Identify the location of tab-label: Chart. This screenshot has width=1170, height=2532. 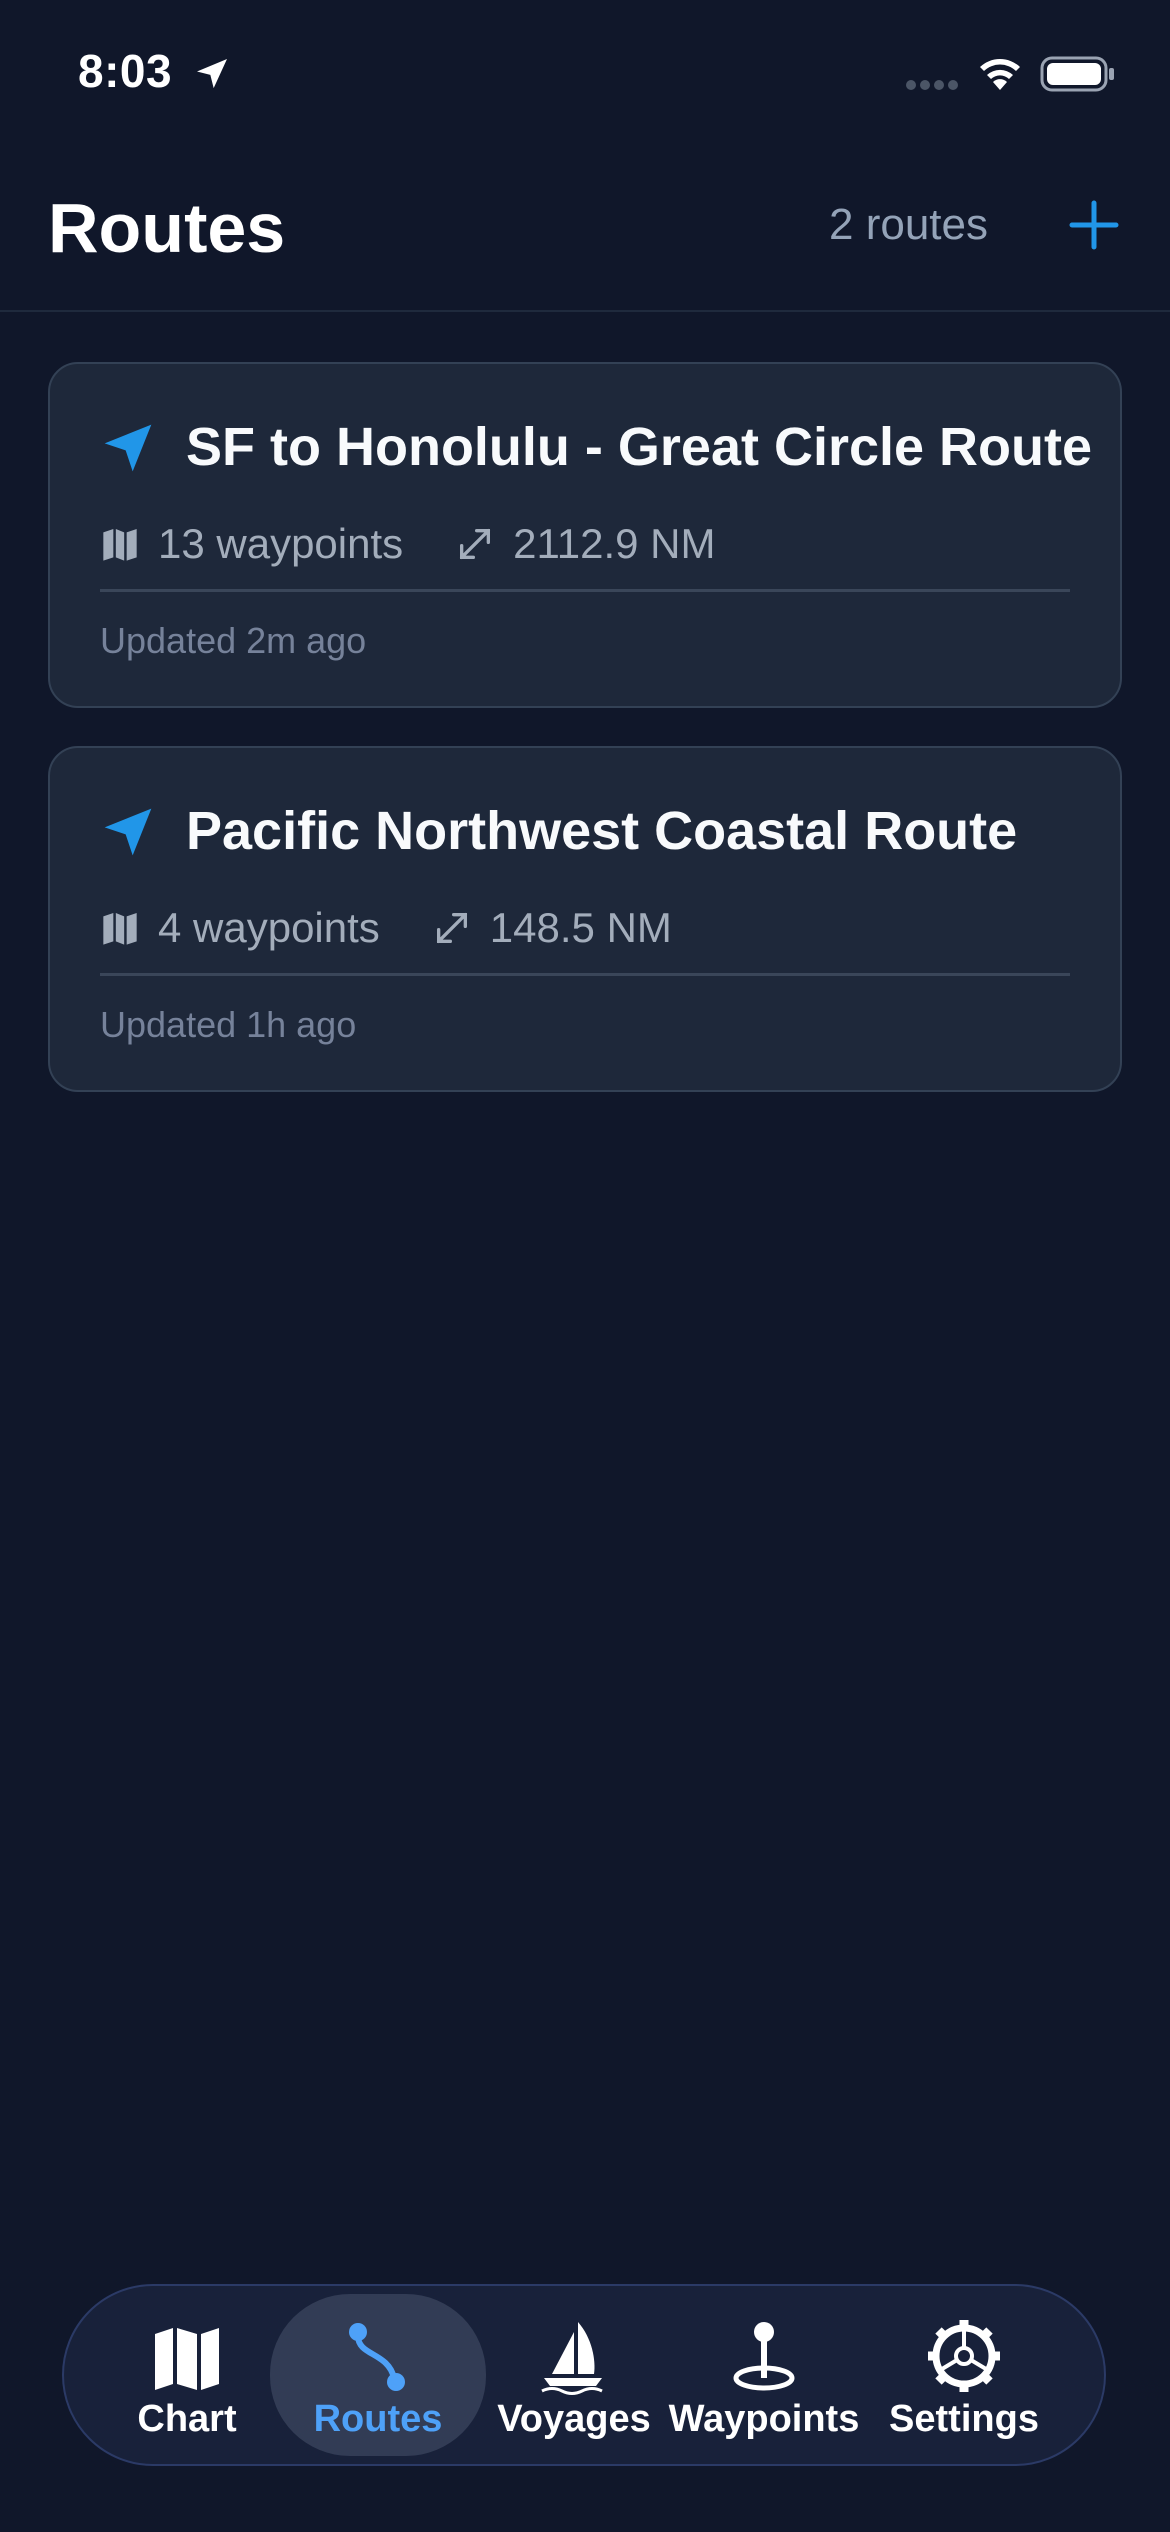
(187, 2419).